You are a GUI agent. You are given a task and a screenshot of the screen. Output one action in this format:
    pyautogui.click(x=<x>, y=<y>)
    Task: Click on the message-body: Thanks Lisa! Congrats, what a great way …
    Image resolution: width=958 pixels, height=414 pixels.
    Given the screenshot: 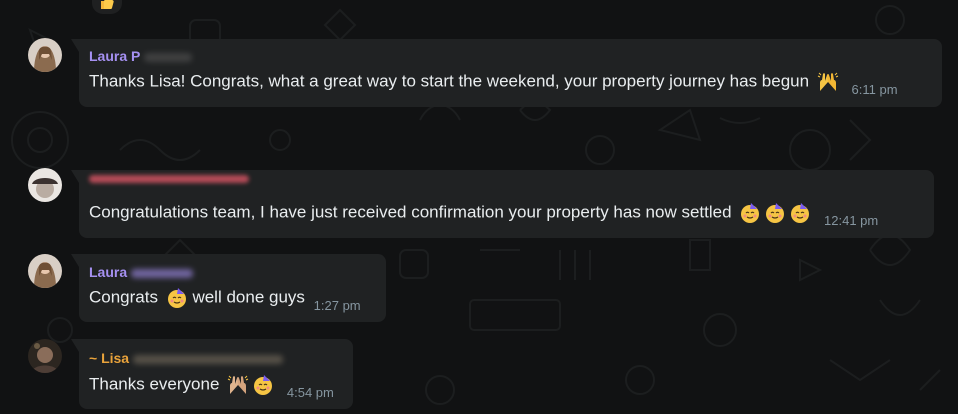 What is the action you would take?
    pyautogui.click(x=510, y=85)
    